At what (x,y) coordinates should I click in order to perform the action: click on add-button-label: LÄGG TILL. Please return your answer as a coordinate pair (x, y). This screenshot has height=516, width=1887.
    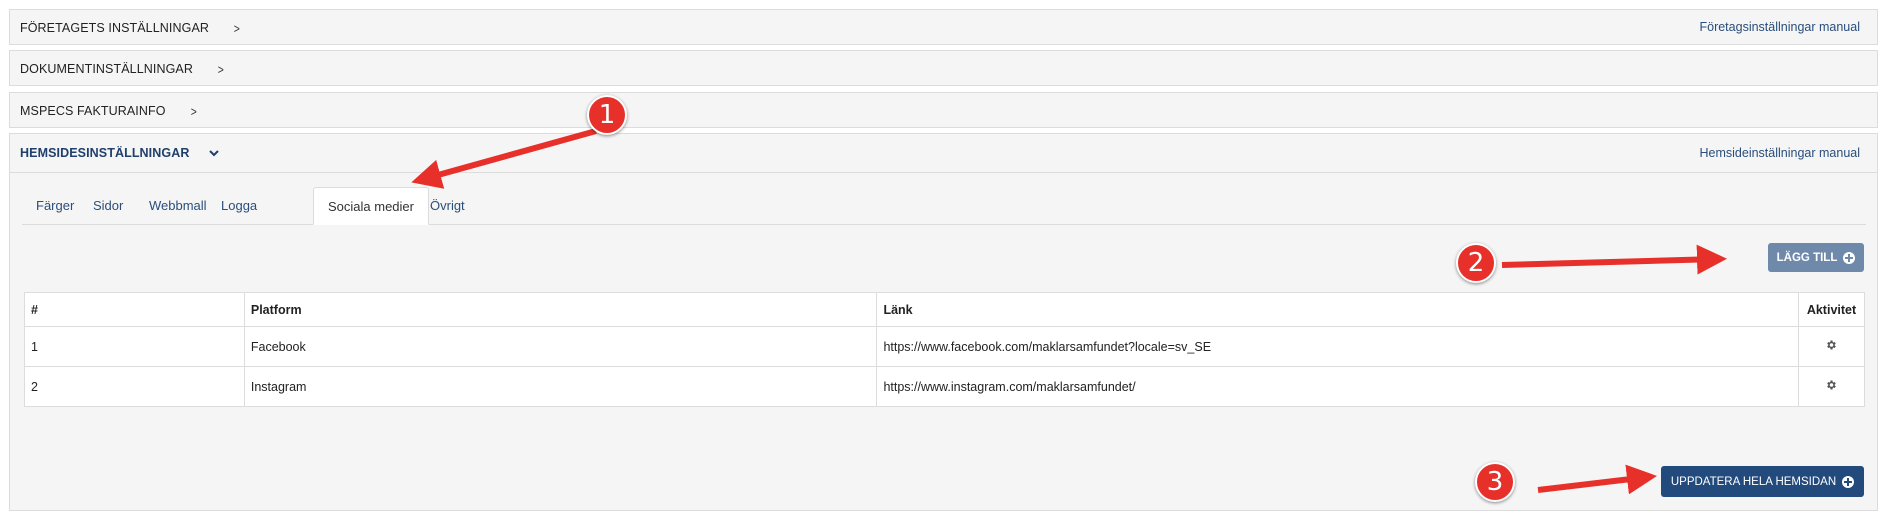
    Looking at the image, I should click on (1807, 257).